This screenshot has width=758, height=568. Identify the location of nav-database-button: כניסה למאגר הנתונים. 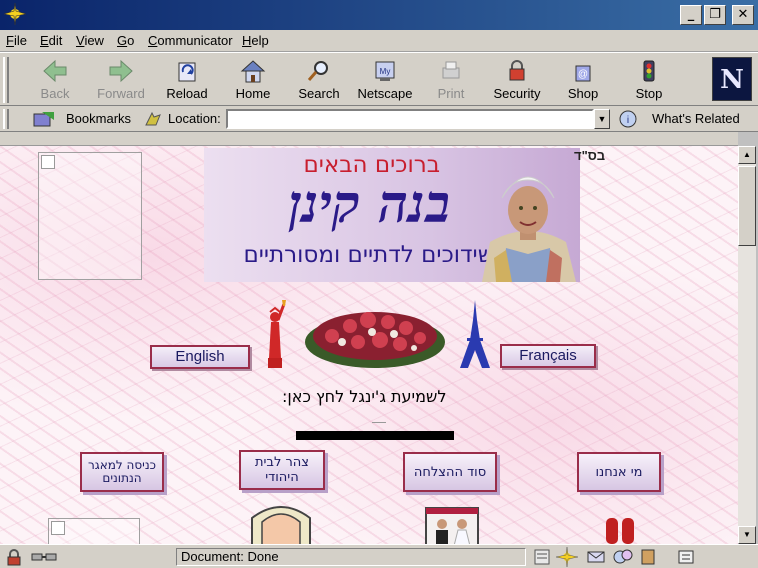
(122, 472).